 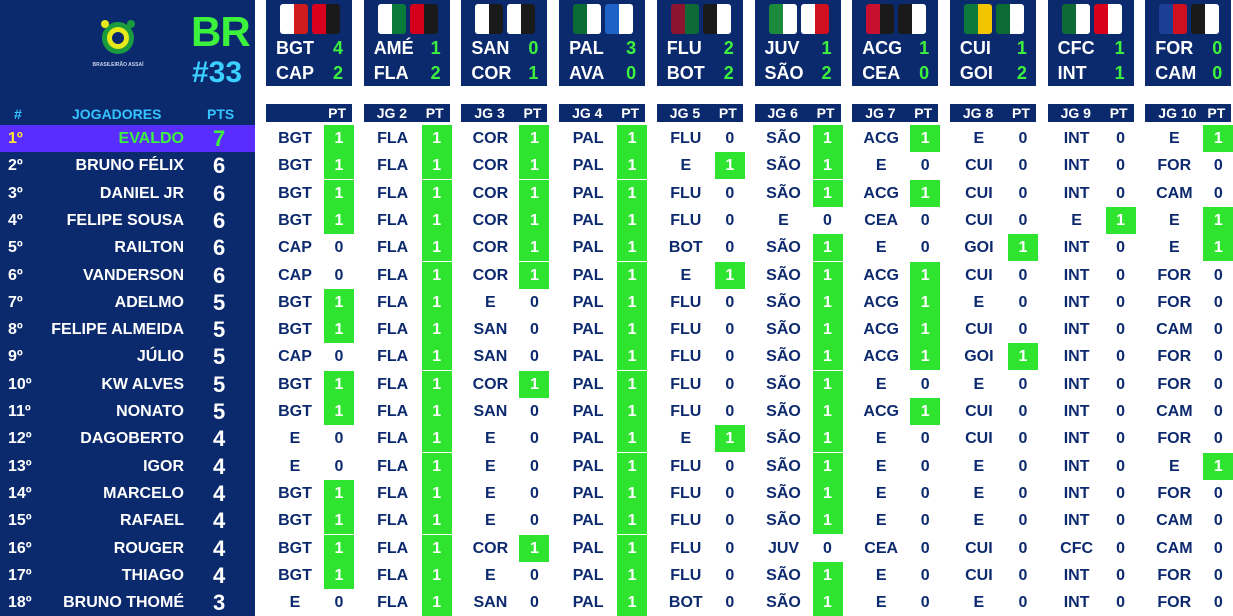 What do you see at coordinates (127, 356) in the screenshot?
I see `player-row: 9º JÚLIO 5` at bounding box center [127, 356].